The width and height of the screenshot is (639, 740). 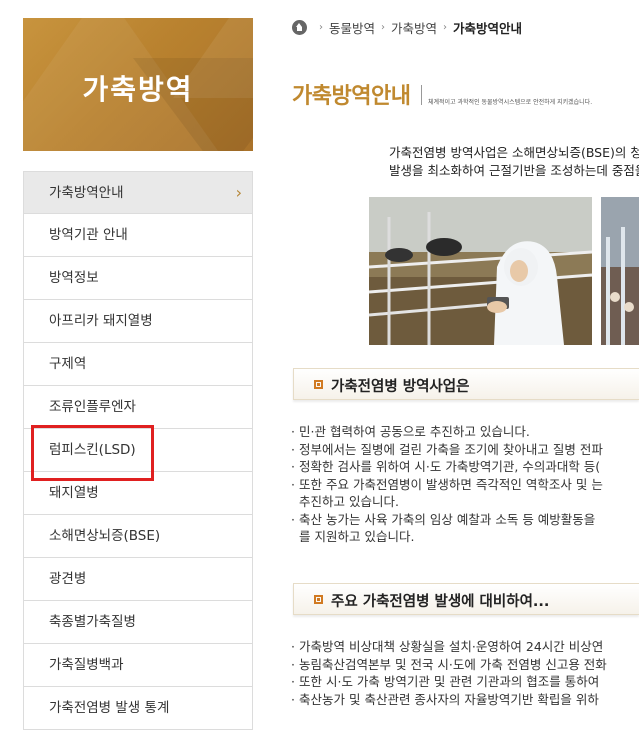 I want to click on section-header: 가축전염병 방역사업은, so click(x=466, y=384).